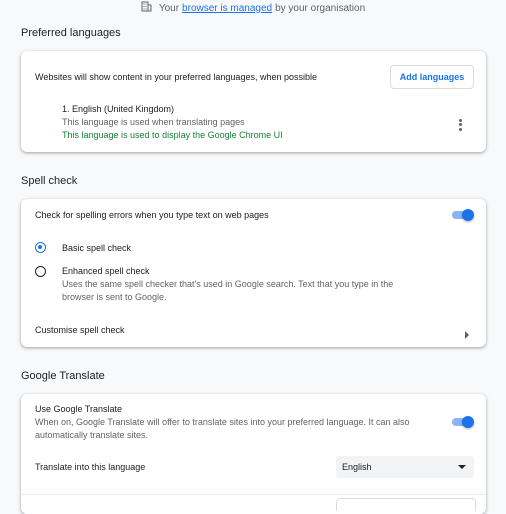  I want to click on chevron-down-icon, so click(462, 467).